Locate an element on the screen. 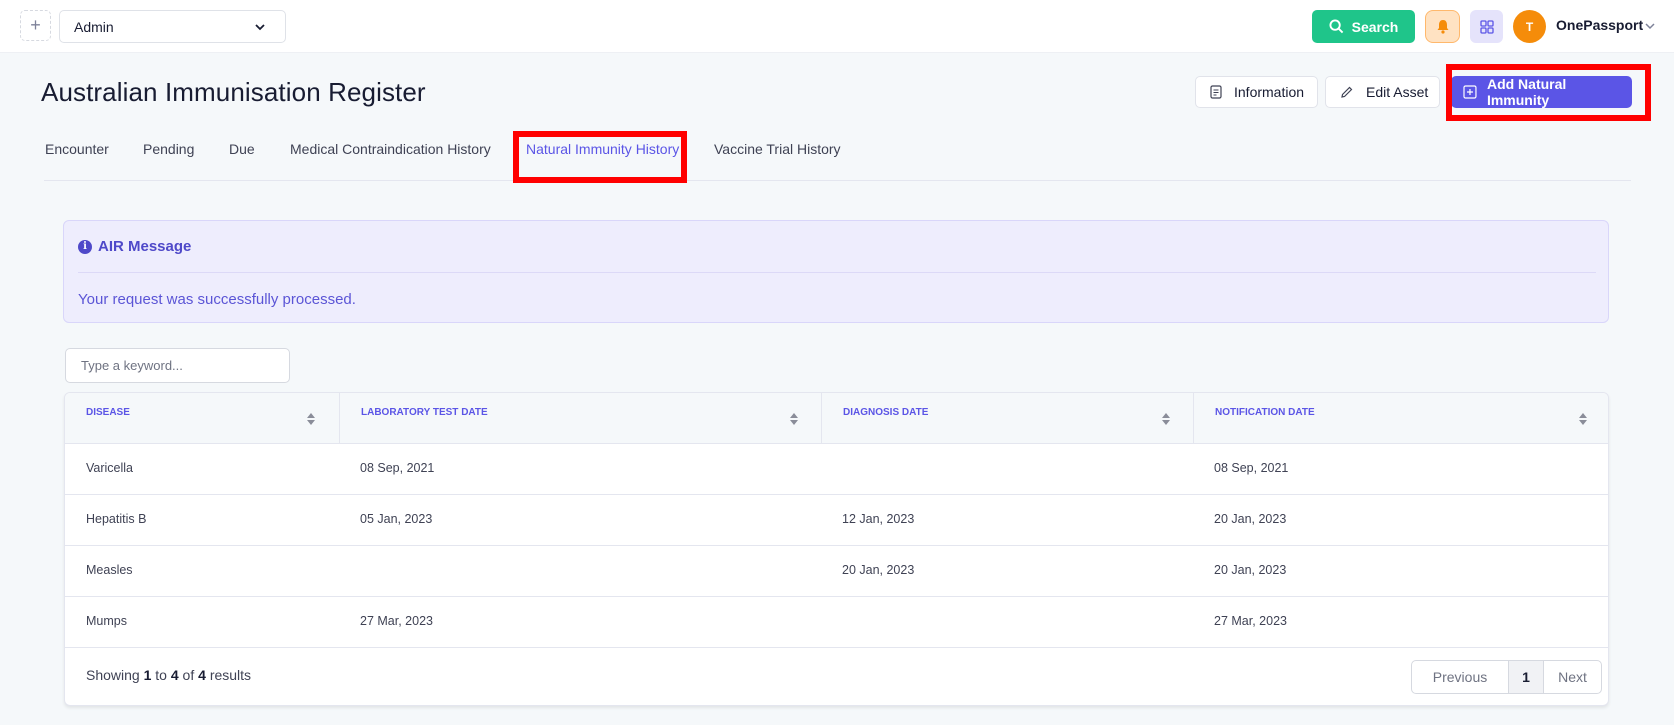 The width and height of the screenshot is (1674, 725). results-to: 4 is located at coordinates (174, 675).